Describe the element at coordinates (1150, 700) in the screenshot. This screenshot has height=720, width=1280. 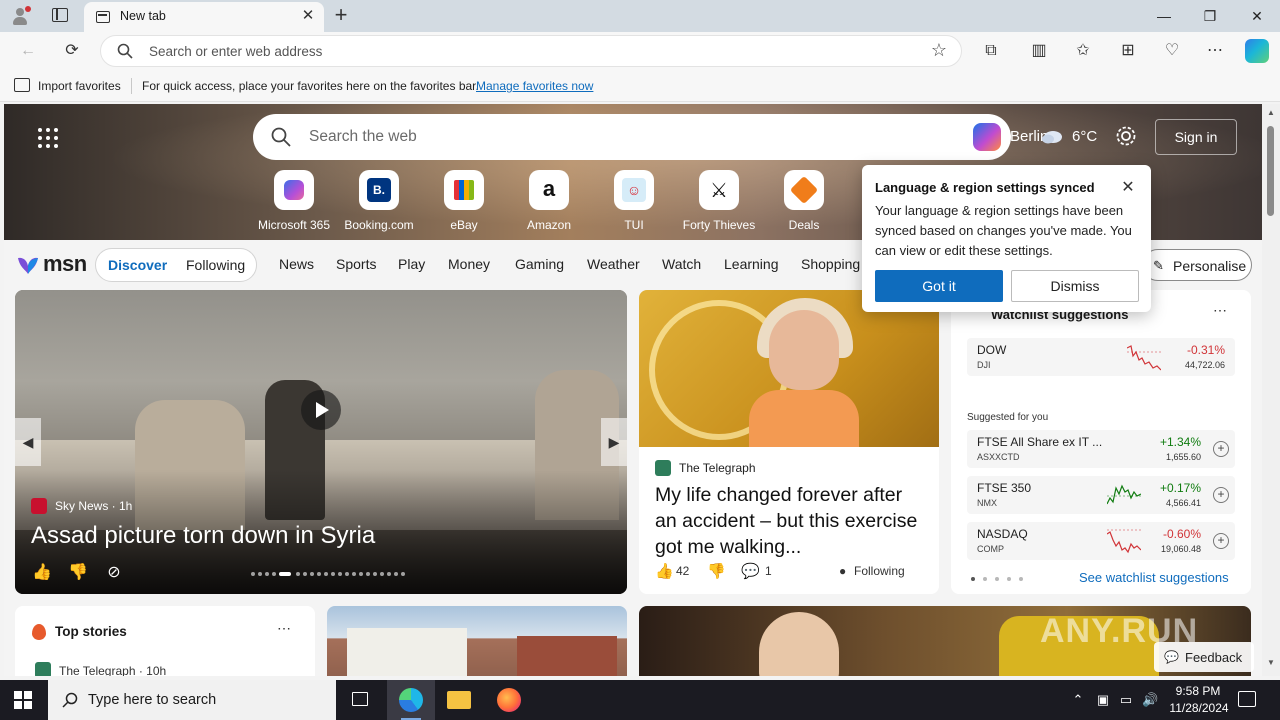
I see `volume-icon: 🔊` at that location.